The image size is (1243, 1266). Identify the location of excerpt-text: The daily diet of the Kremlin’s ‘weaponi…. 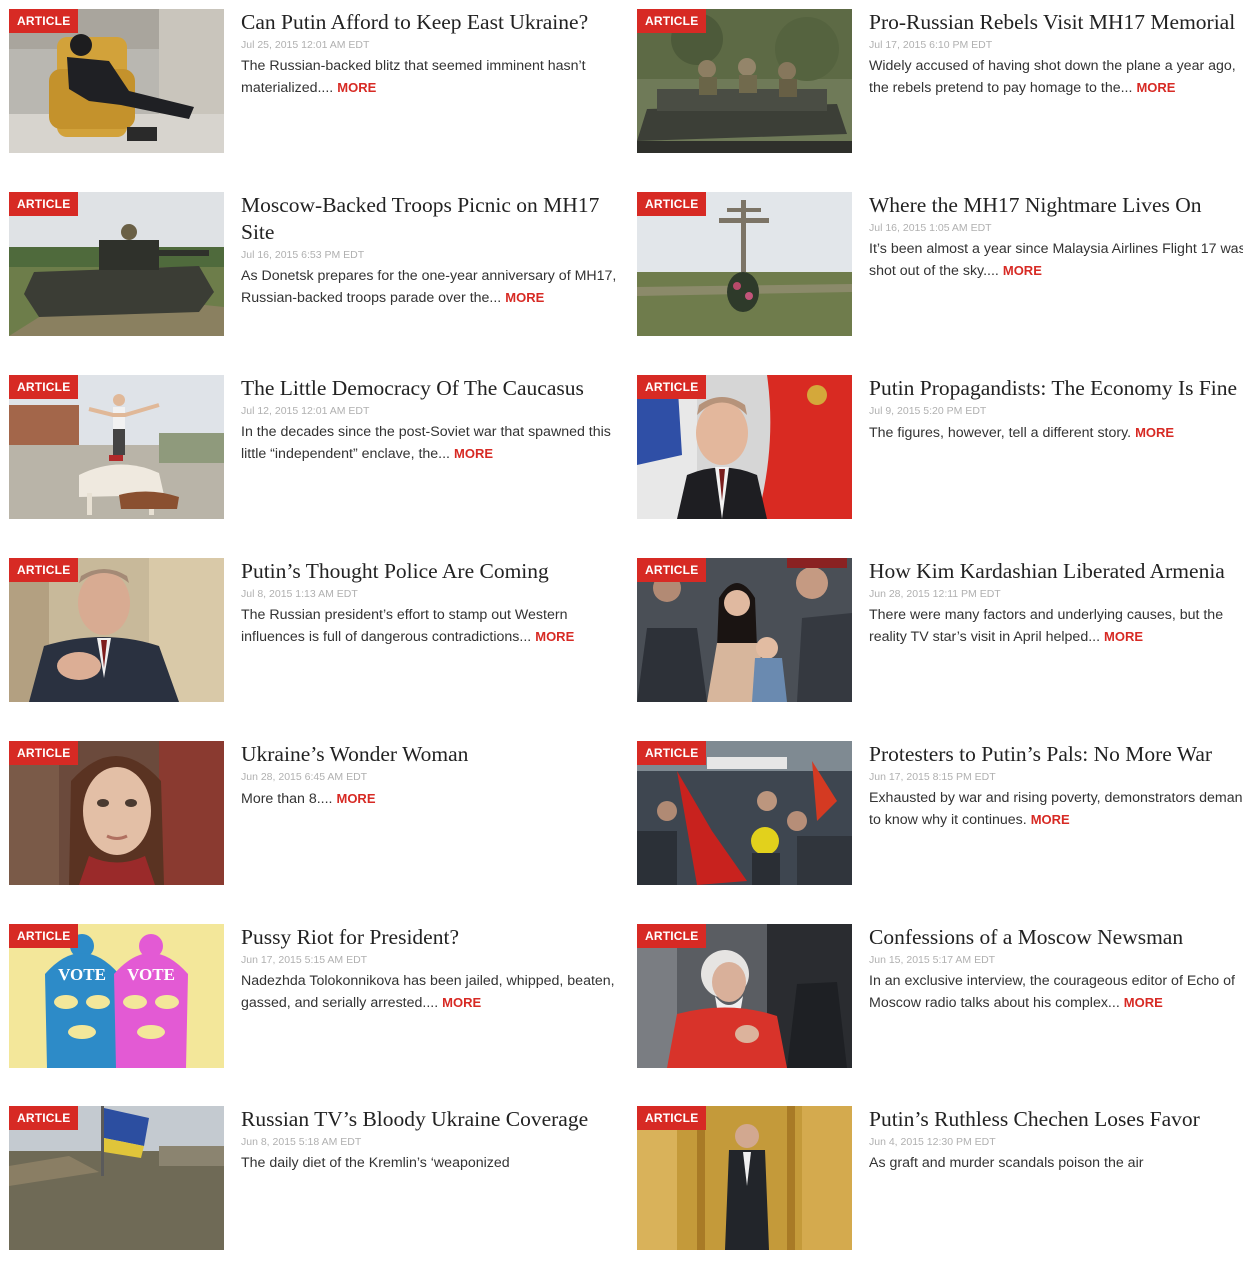
(375, 1163).